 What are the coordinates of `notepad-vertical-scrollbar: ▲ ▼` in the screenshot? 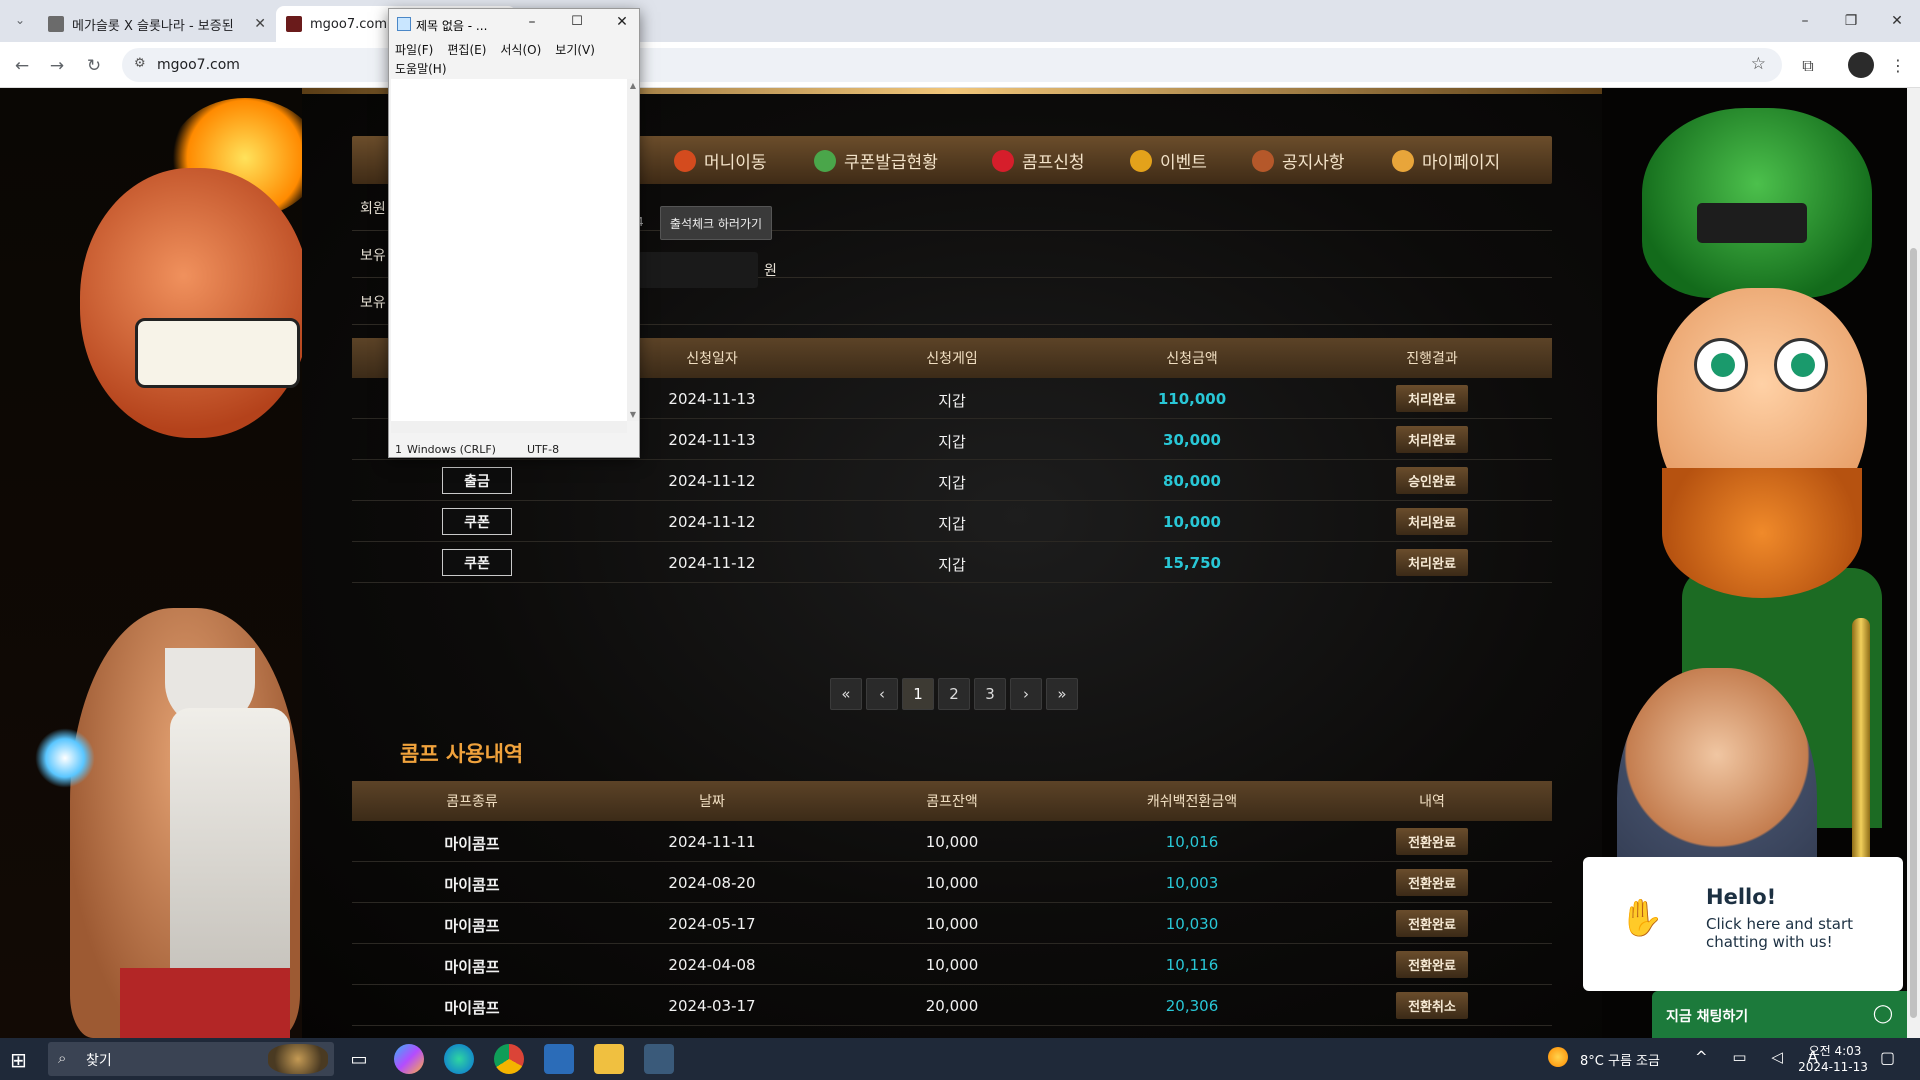 It's located at (633, 250).